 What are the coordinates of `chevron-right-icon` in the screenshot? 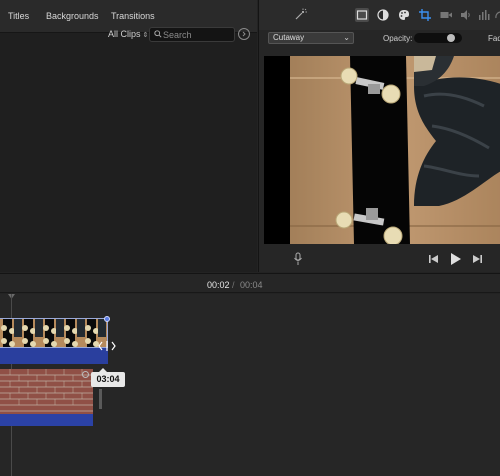 It's located at (244, 34).